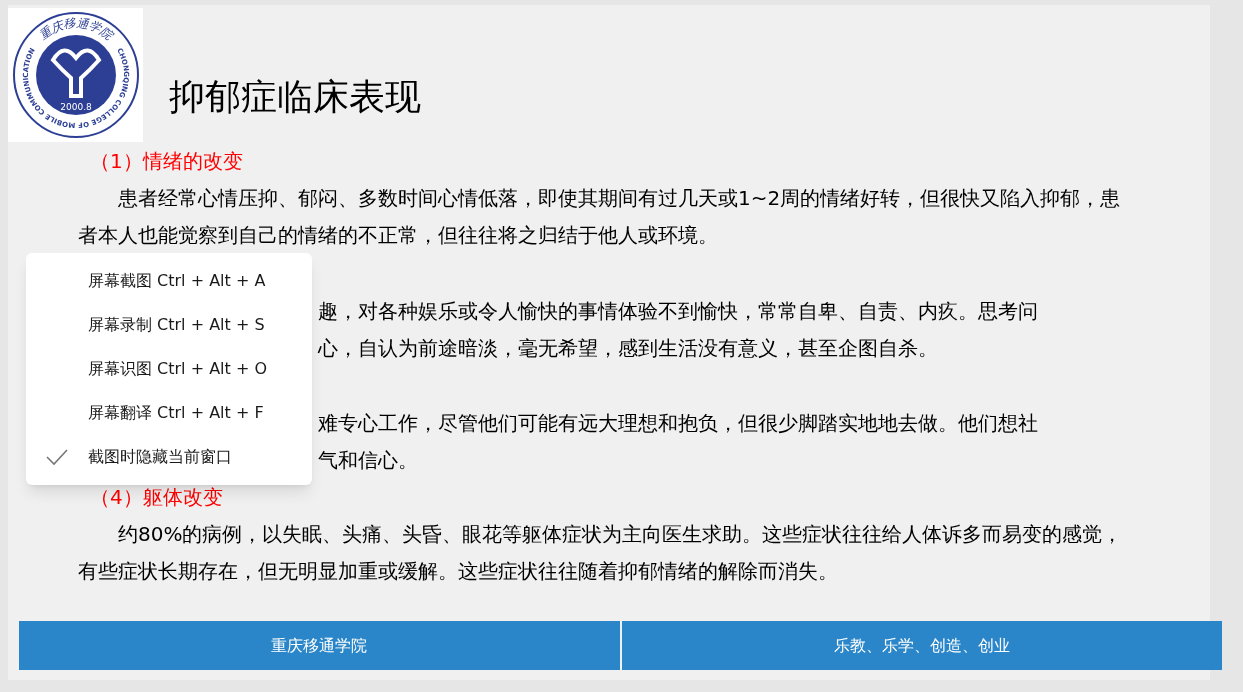  I want to click on paragraph-fragment: 气和信心。, so click(368, 460).